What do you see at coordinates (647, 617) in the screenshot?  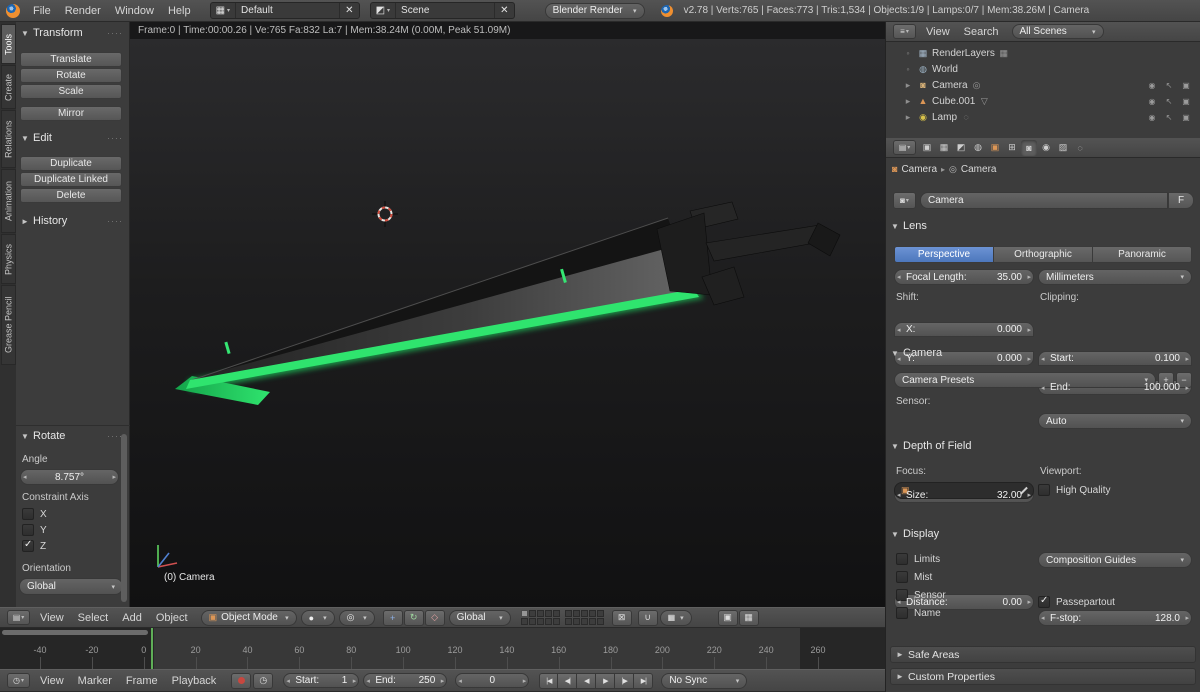 I see `snap-toggle-button: ∪` at bounding box center [647, 617].